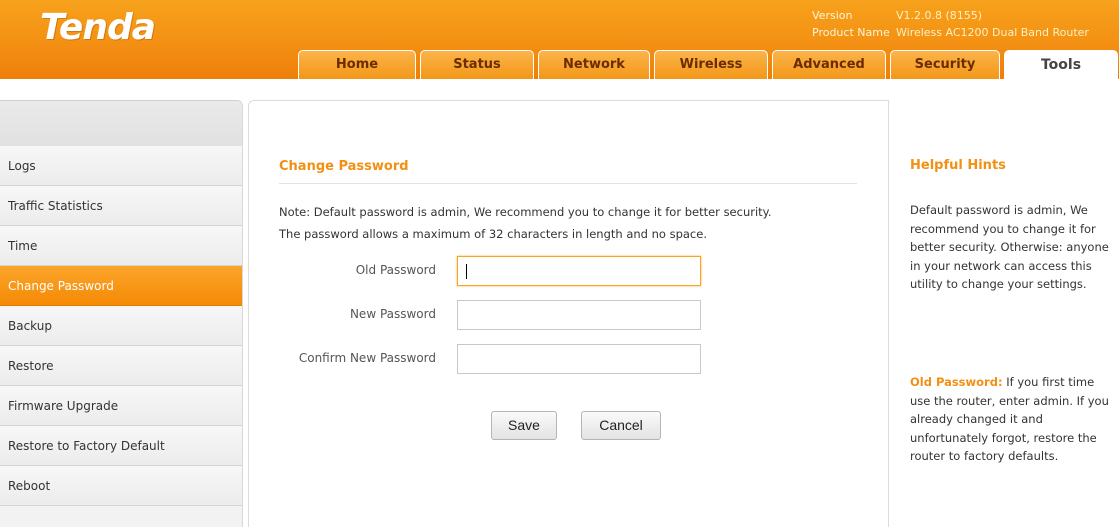 This screenshot has height=527, width=1119. Describe the element at coordinates (851, 32) in the screenshot. I see `product-name-label: Product Name` at that location.